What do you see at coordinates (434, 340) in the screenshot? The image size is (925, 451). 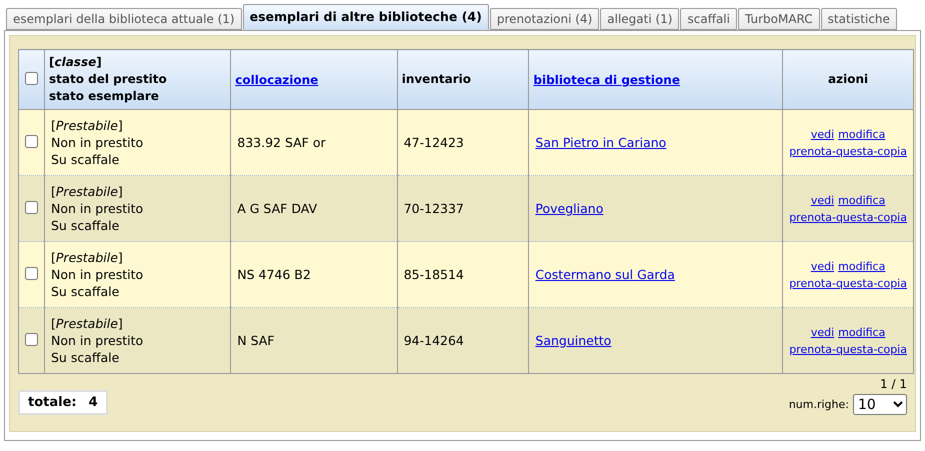 I see `inventory-number: 94-14264` at bounding box center [434, 340].